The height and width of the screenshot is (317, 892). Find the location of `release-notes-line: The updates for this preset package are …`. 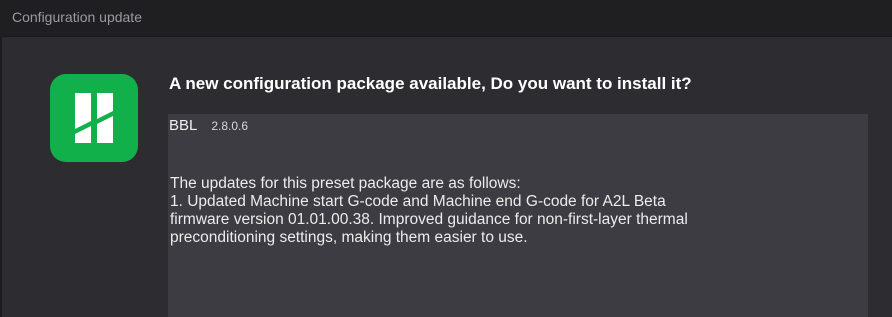

release-notes-line: The updates for this preset package are … is located at coordinates (345, 183).